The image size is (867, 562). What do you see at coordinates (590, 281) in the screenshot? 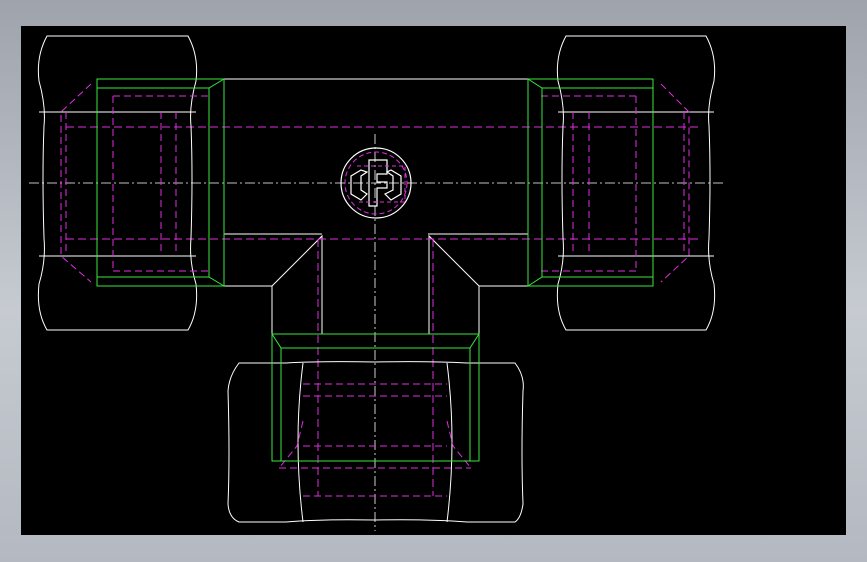
I see `right-sleeve-bevel-bottom` at bounding box center [590, 281].